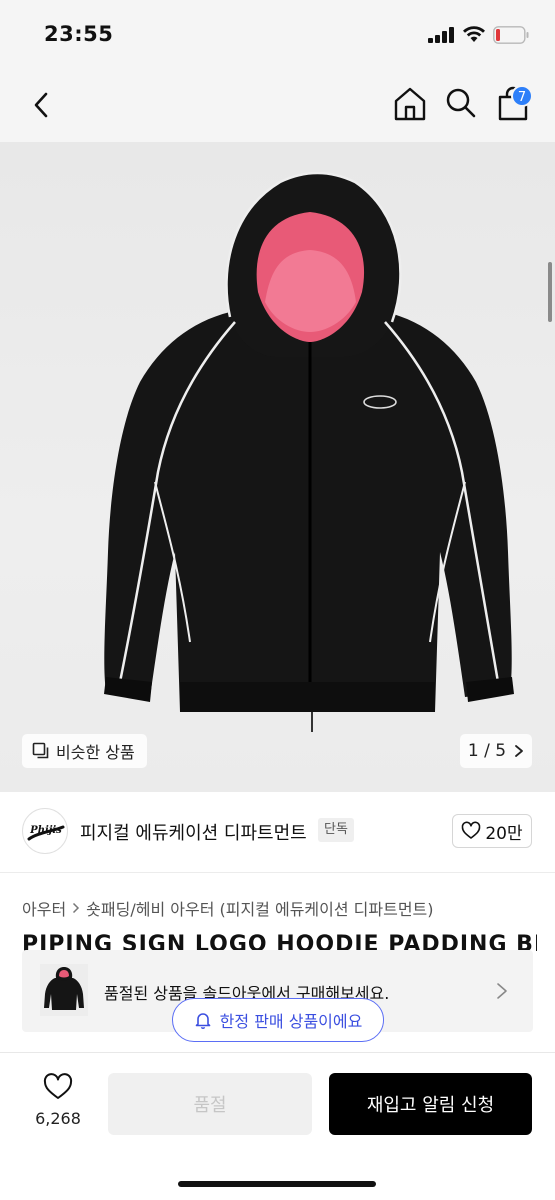 Image resolution: width=555 pixels, height=1200 pixels. Describe the element at coordinates (58, 1100) in the screenshot. I see `wishlist-button: 6,268` at that location.